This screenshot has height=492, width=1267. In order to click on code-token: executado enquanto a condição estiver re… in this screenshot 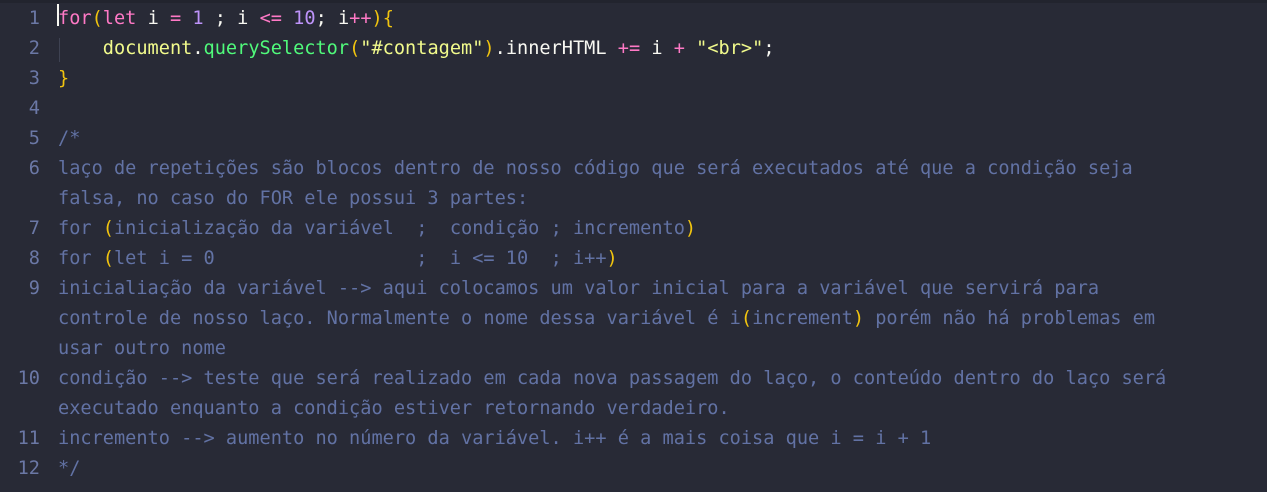, I will do `click(394, 408)`.